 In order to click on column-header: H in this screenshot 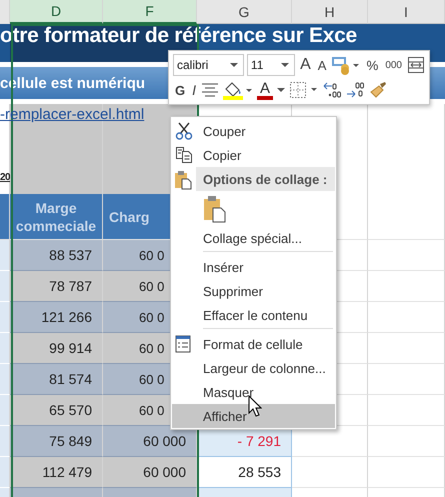, I will do `click(330, 12)`.